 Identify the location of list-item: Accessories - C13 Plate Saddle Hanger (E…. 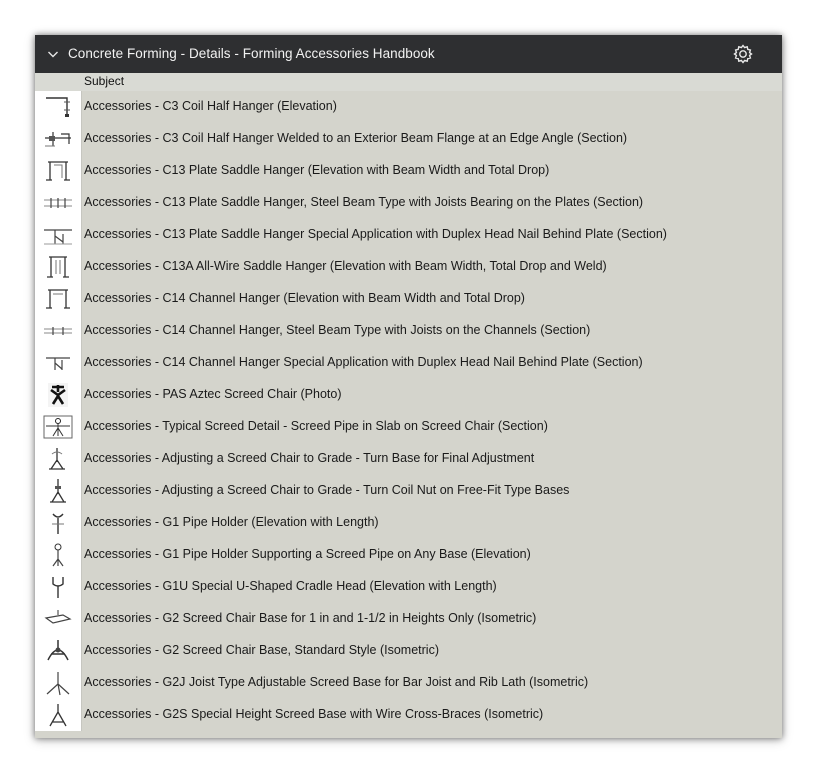
(408, 171).